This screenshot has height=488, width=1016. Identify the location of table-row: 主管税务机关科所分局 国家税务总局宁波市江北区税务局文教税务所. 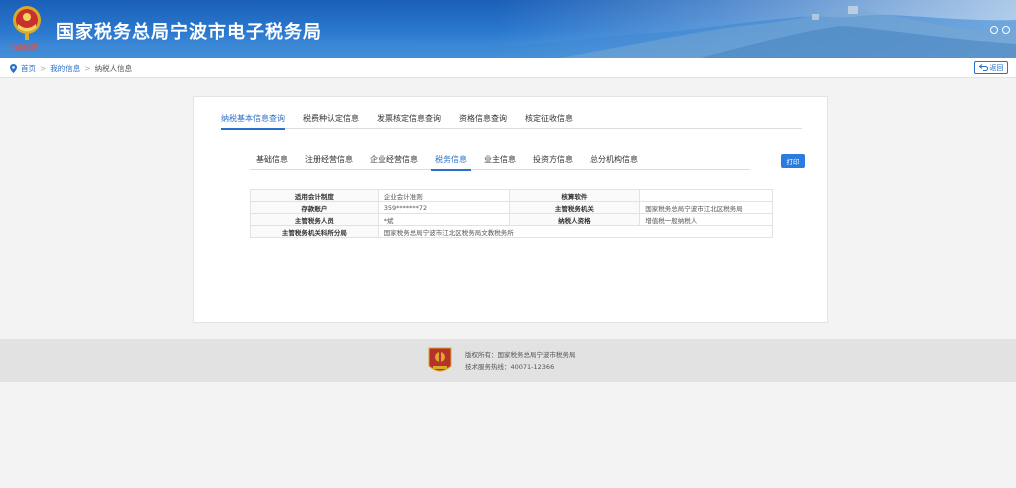
(512, 231).